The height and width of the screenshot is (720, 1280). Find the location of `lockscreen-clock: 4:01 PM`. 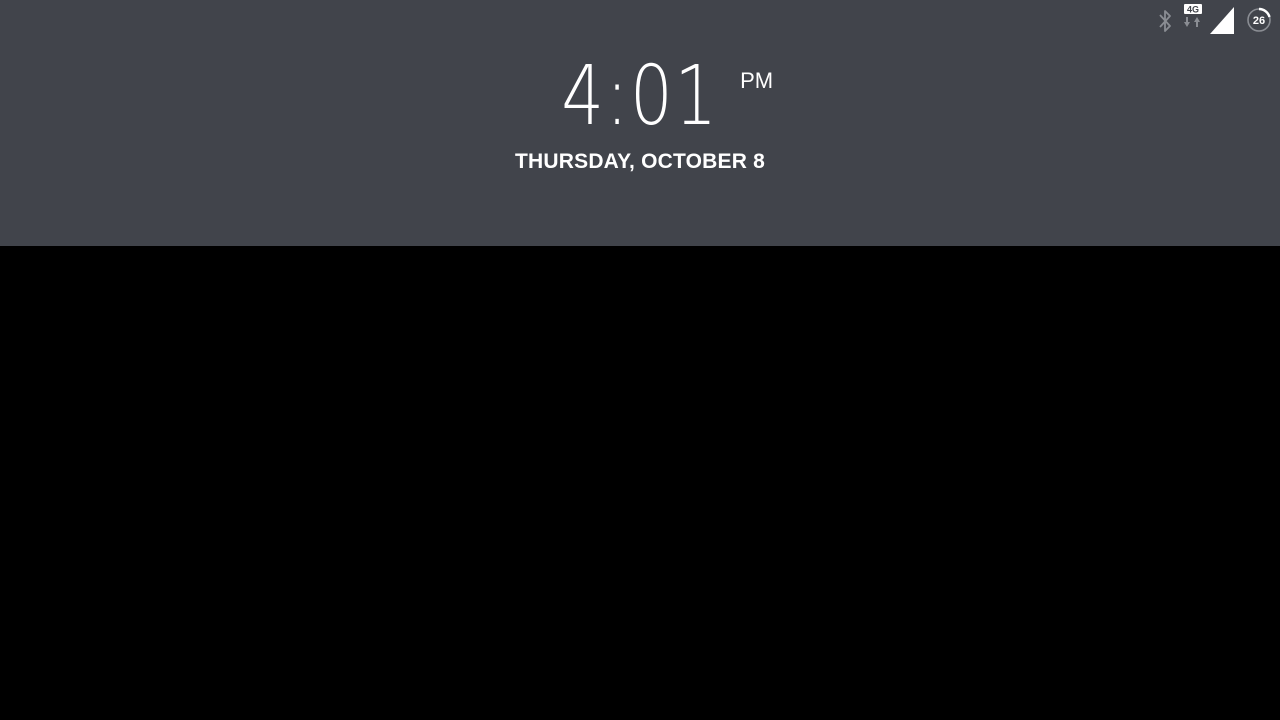

lockscreen-clock: 4:01 PM is located at coordinates (640, 97).